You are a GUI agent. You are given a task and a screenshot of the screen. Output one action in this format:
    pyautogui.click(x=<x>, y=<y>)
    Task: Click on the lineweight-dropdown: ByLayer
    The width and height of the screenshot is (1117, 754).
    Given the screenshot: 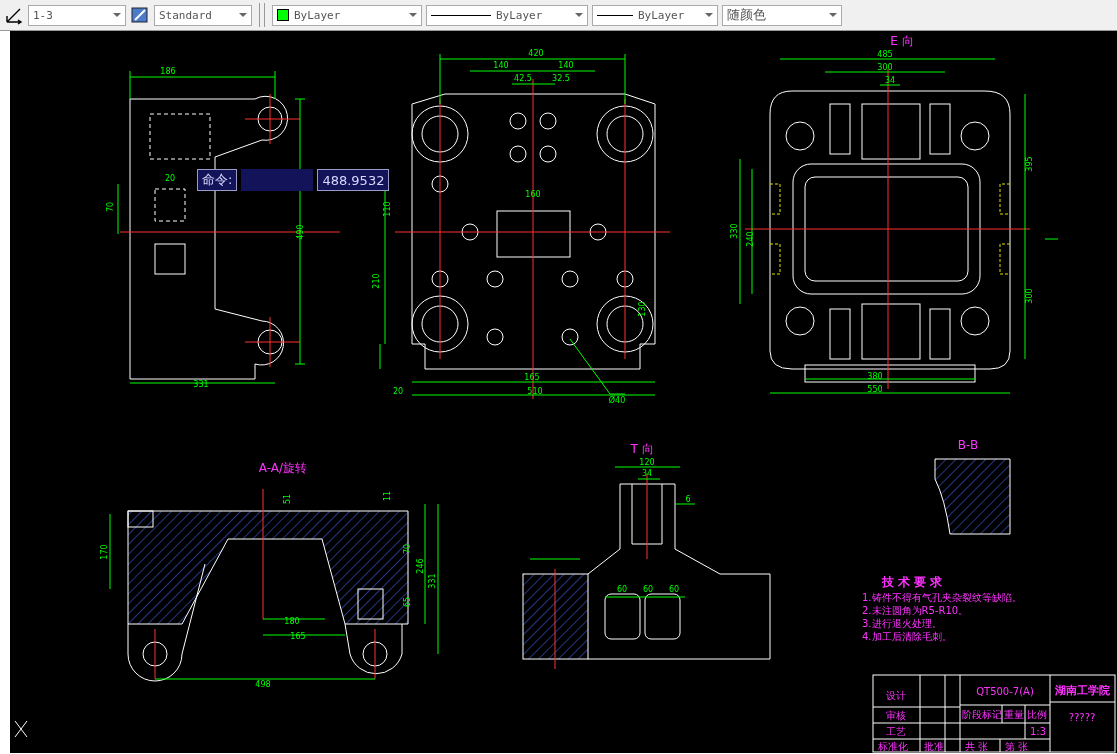 What is the action you would take?
    pyautogui.click(x=655, y=15)
    